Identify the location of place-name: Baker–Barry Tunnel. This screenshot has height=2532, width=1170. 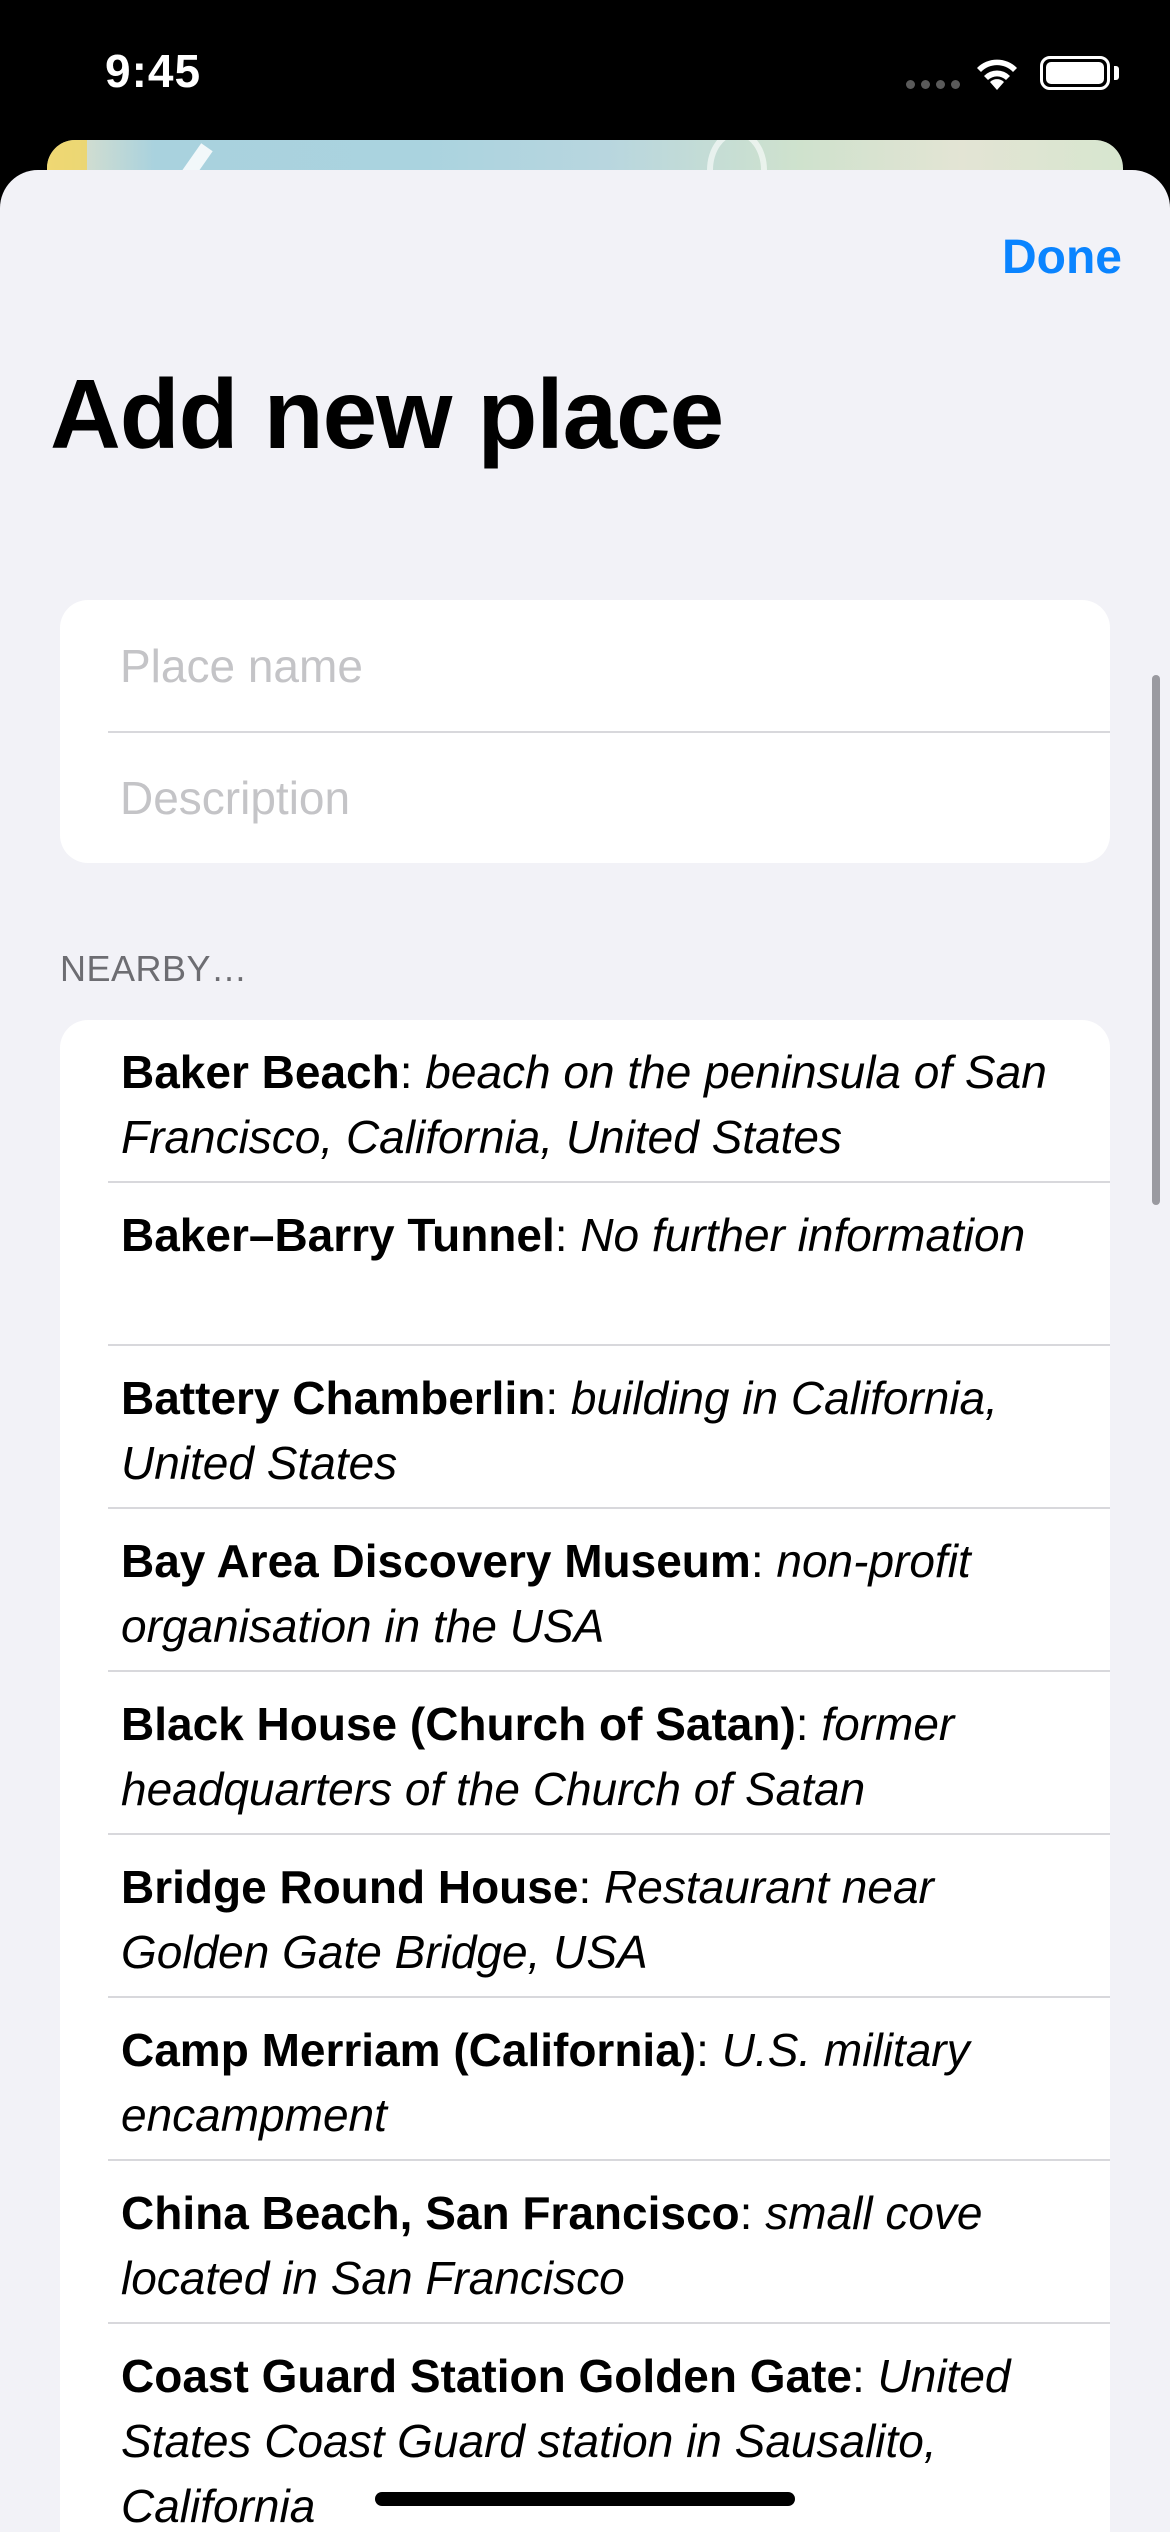
(338, 1235).